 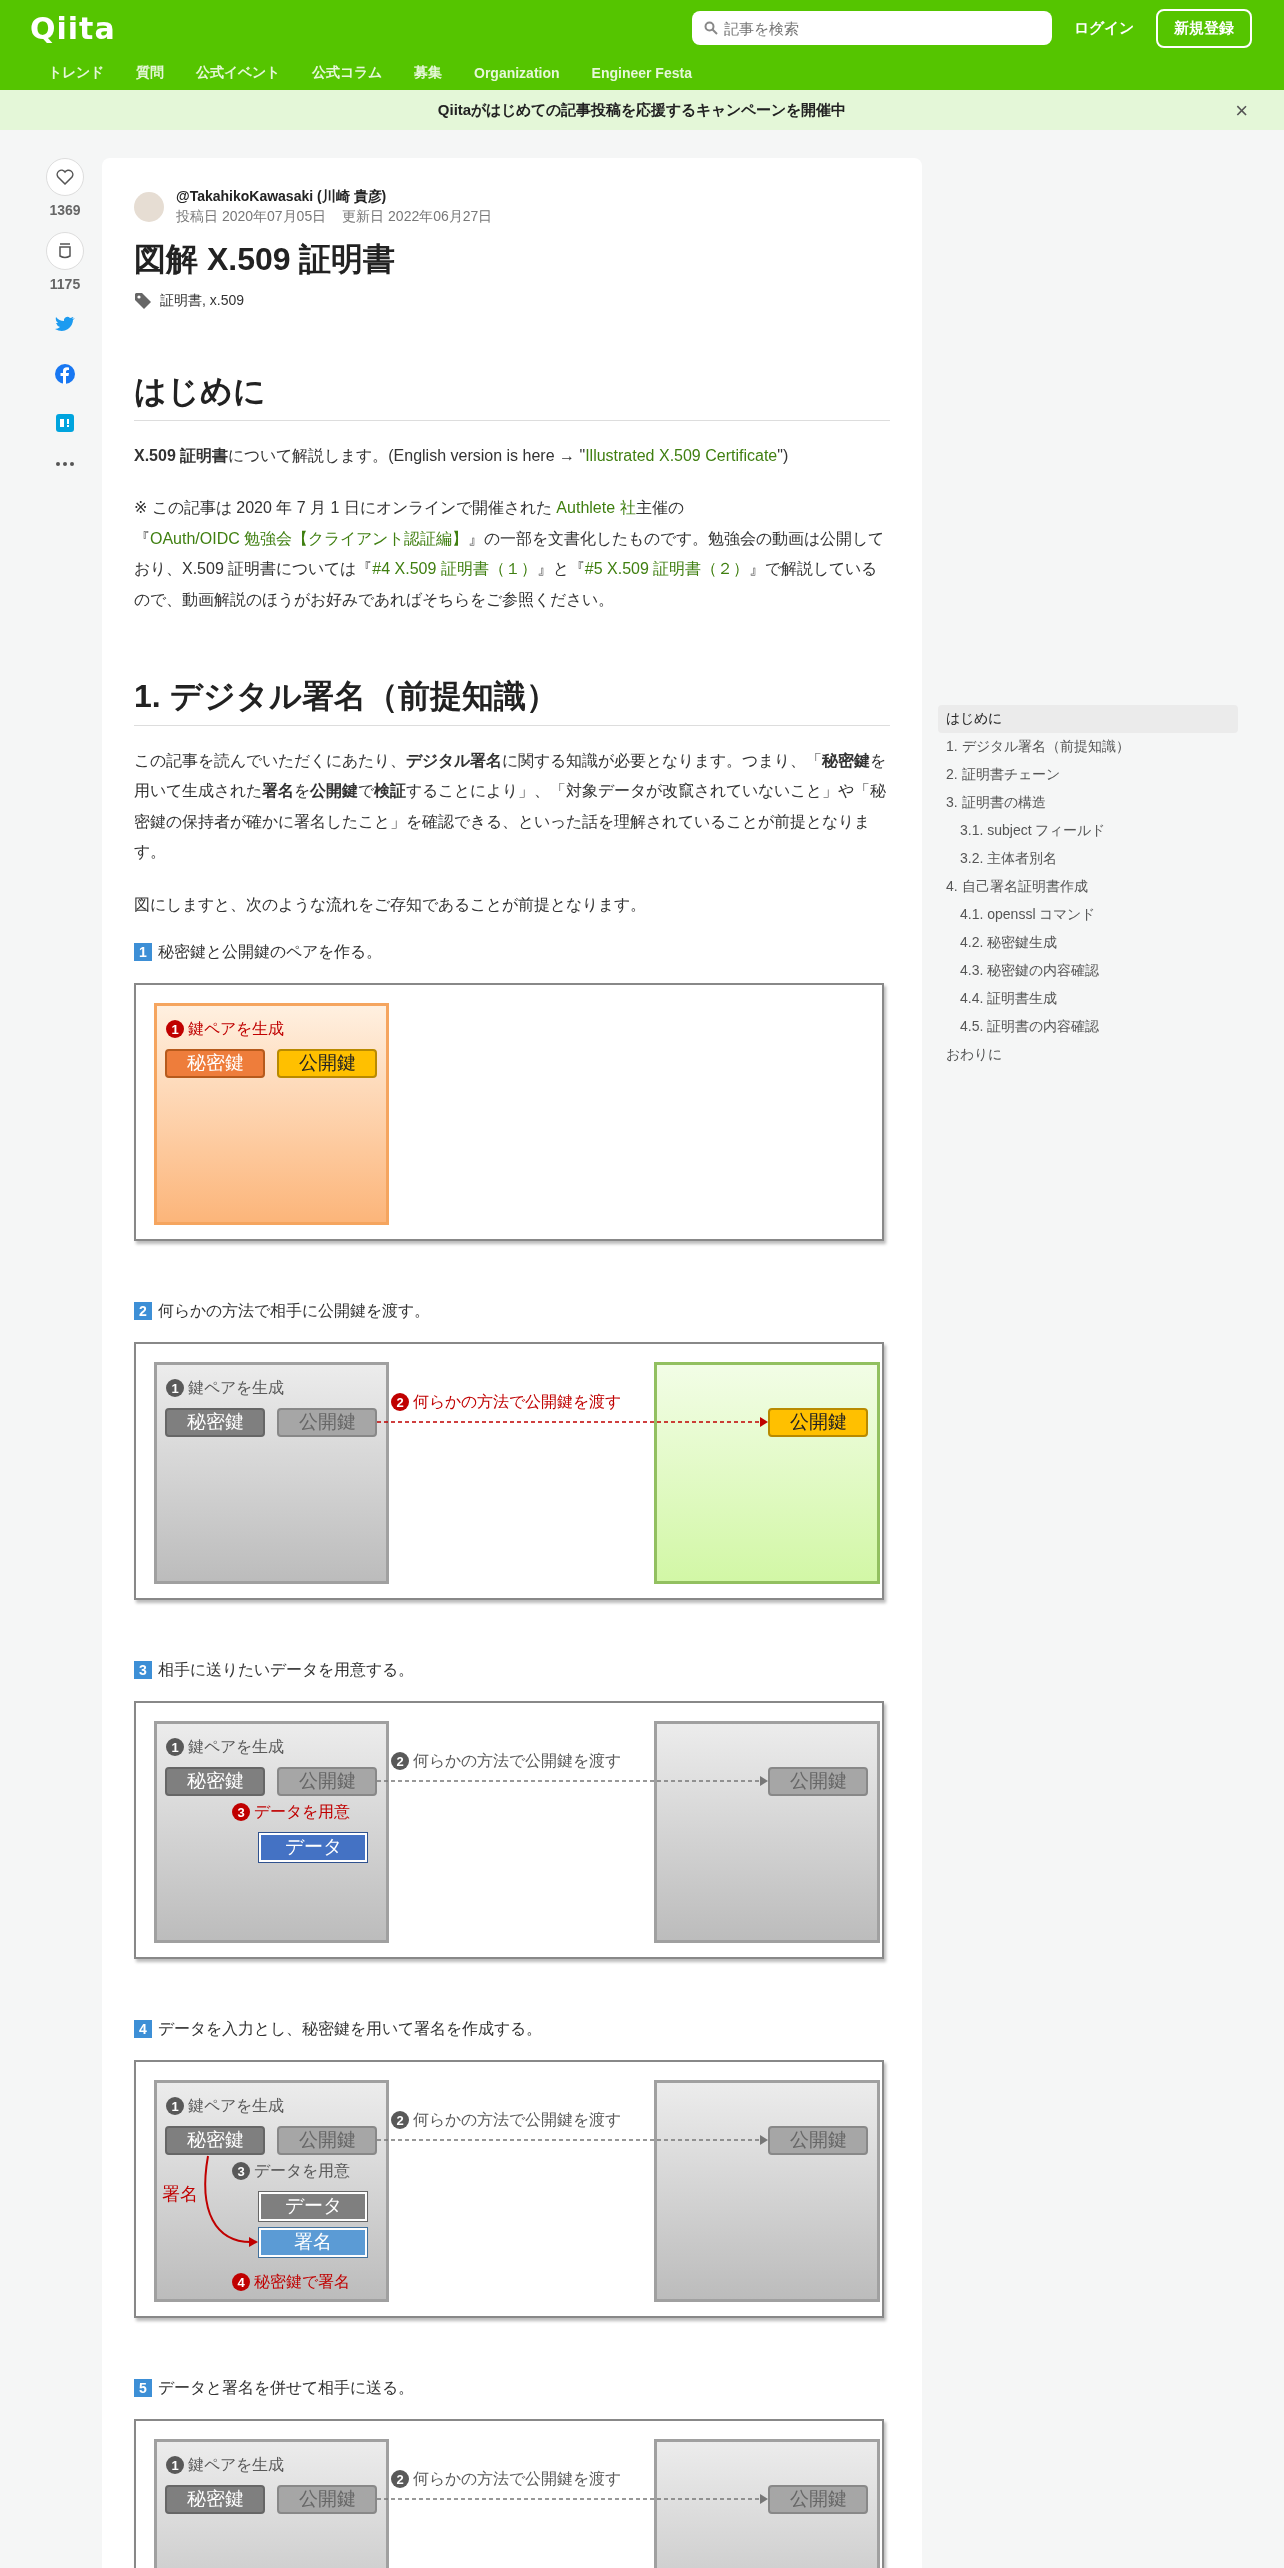 What do you see at coordinates (1088, 719) in the screenshot?
I see `toc-item: はじめに` at bounding box center [1088, 719].